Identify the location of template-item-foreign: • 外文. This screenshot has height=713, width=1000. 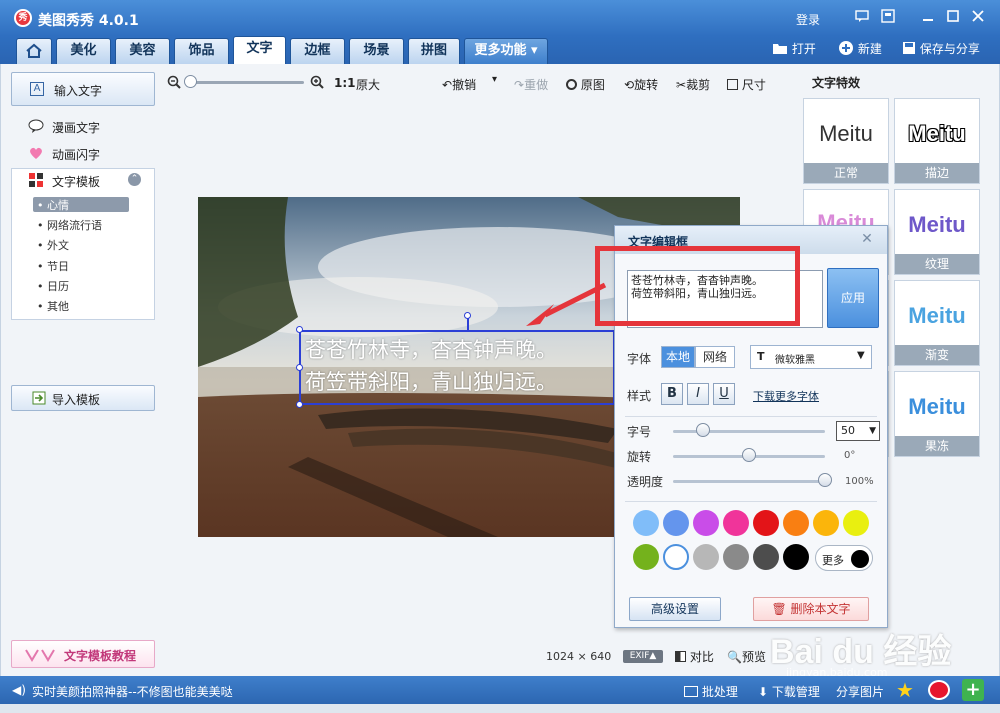
(53, 245).